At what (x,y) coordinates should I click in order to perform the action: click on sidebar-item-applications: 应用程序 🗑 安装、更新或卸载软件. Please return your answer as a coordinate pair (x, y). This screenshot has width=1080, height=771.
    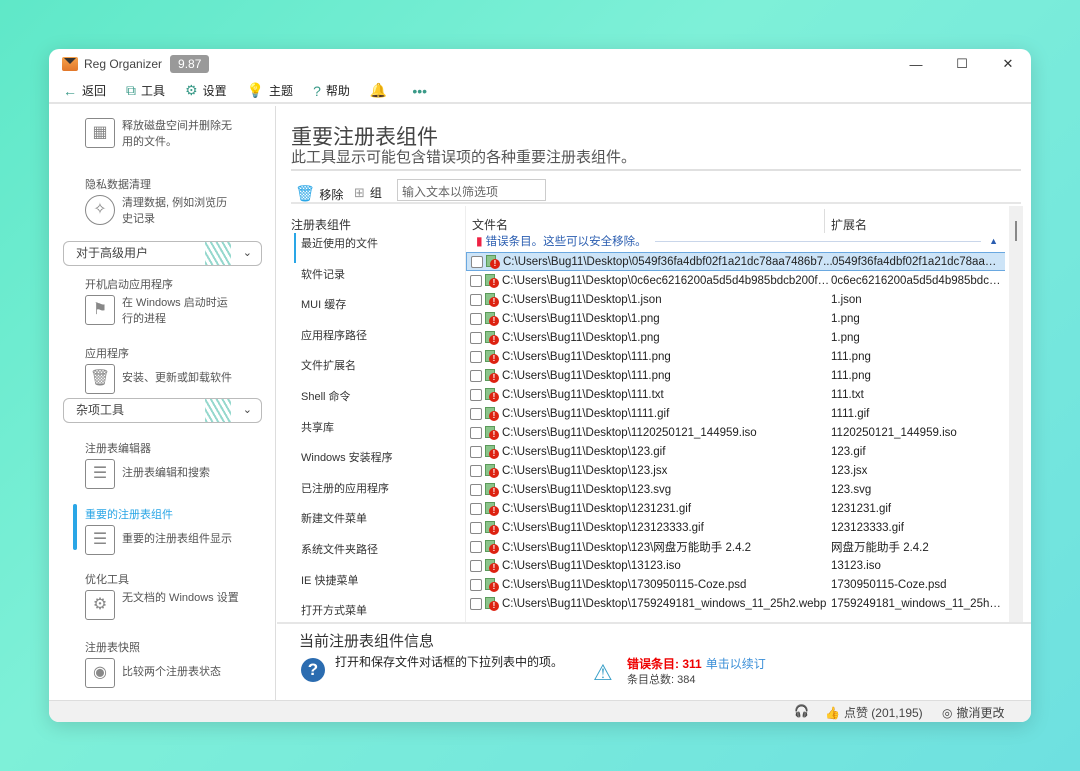
    Looking at the image, I should click on (173, 369).